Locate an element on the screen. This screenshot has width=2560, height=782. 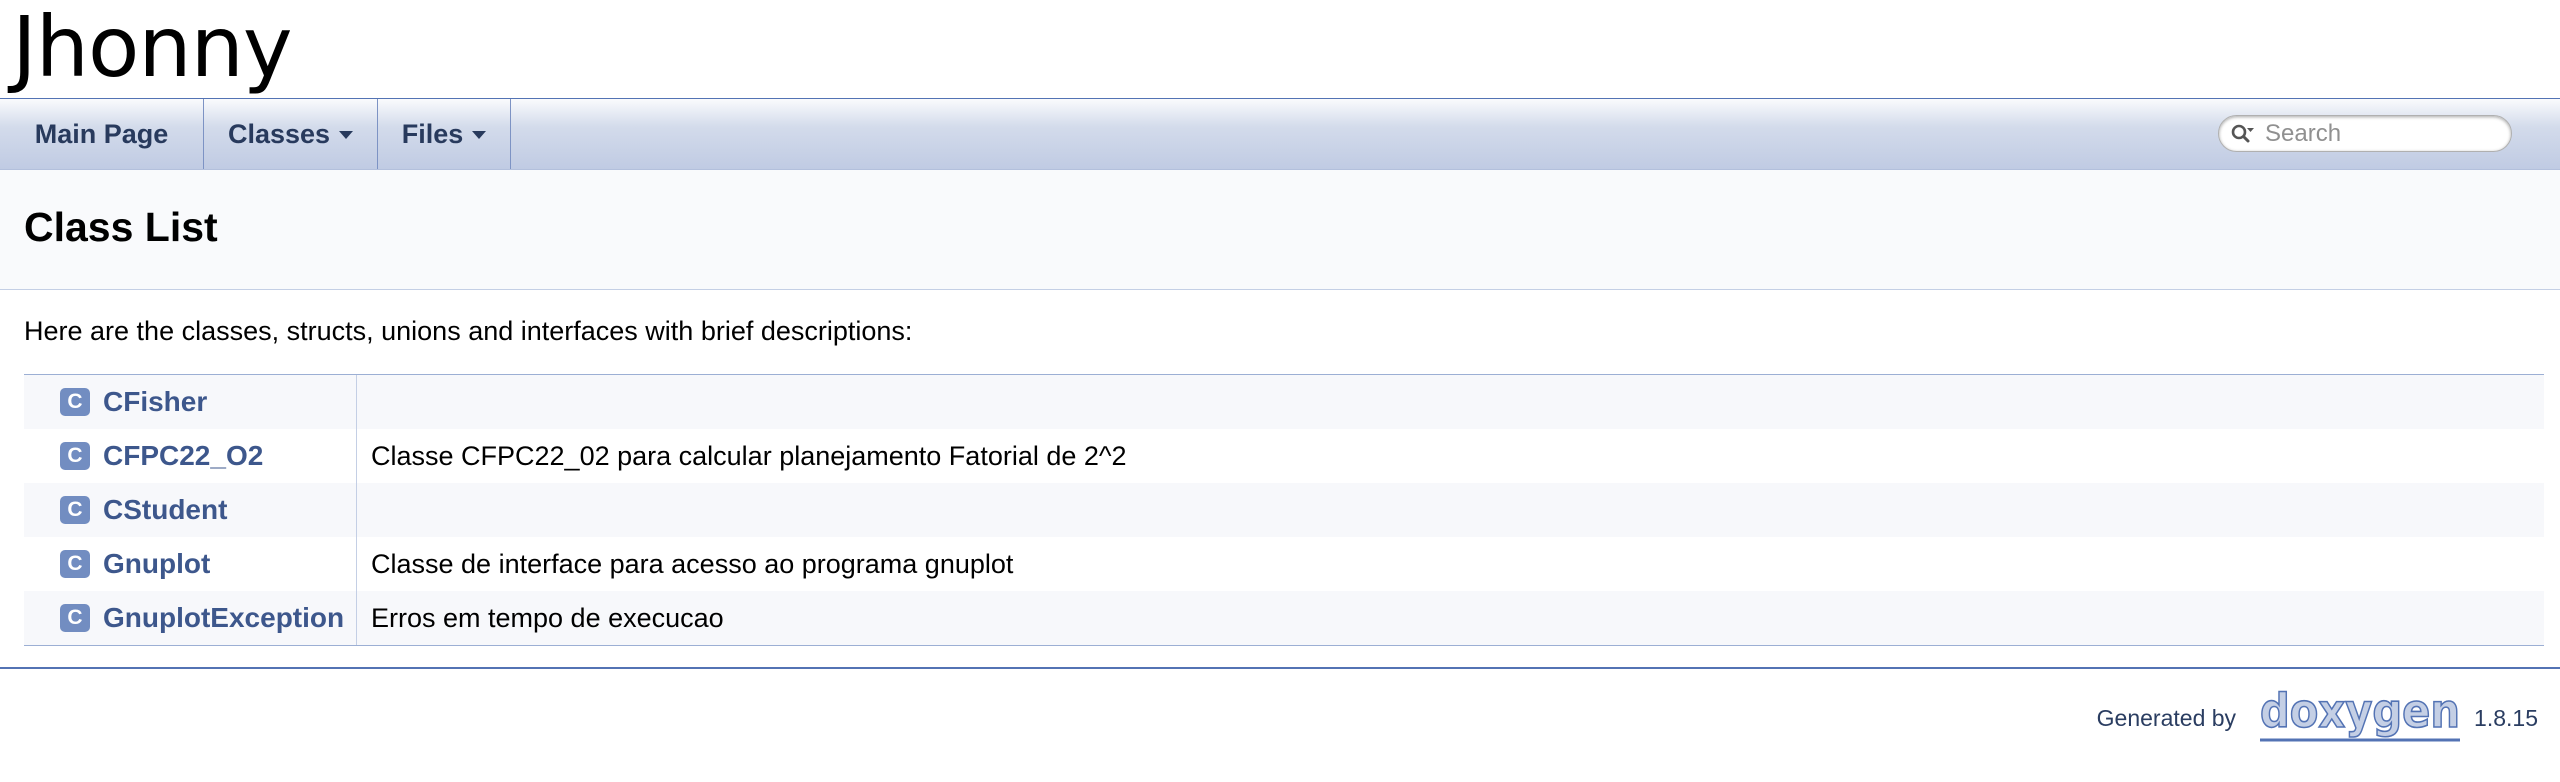
nav-classes: Classes is located at coordinates (291, 134).